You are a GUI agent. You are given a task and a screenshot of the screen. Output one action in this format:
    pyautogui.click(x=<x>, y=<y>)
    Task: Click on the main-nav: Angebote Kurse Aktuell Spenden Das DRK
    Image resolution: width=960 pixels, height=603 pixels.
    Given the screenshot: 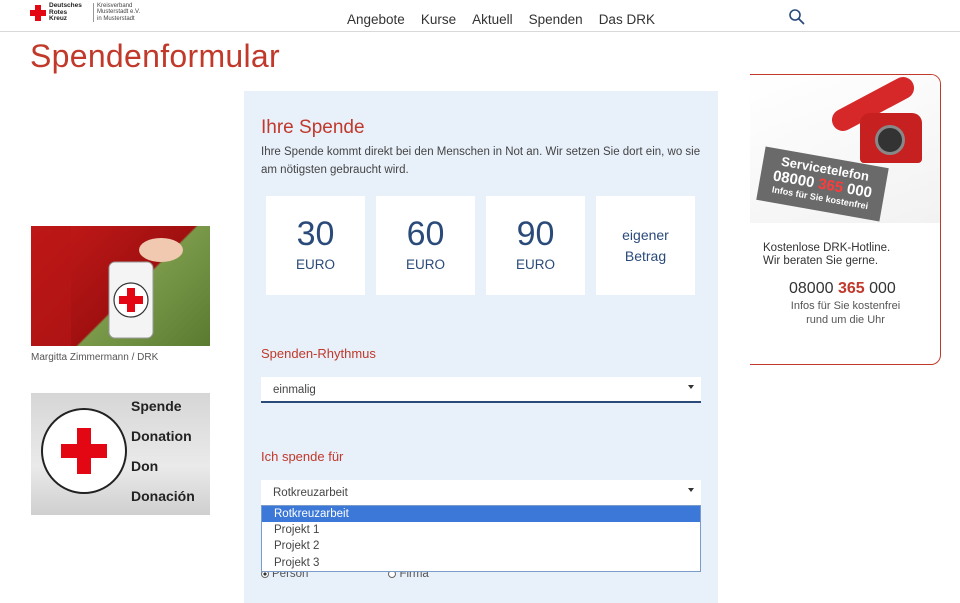 What is the action you would take?
    pyautogui.click(x=501, y=19)
    